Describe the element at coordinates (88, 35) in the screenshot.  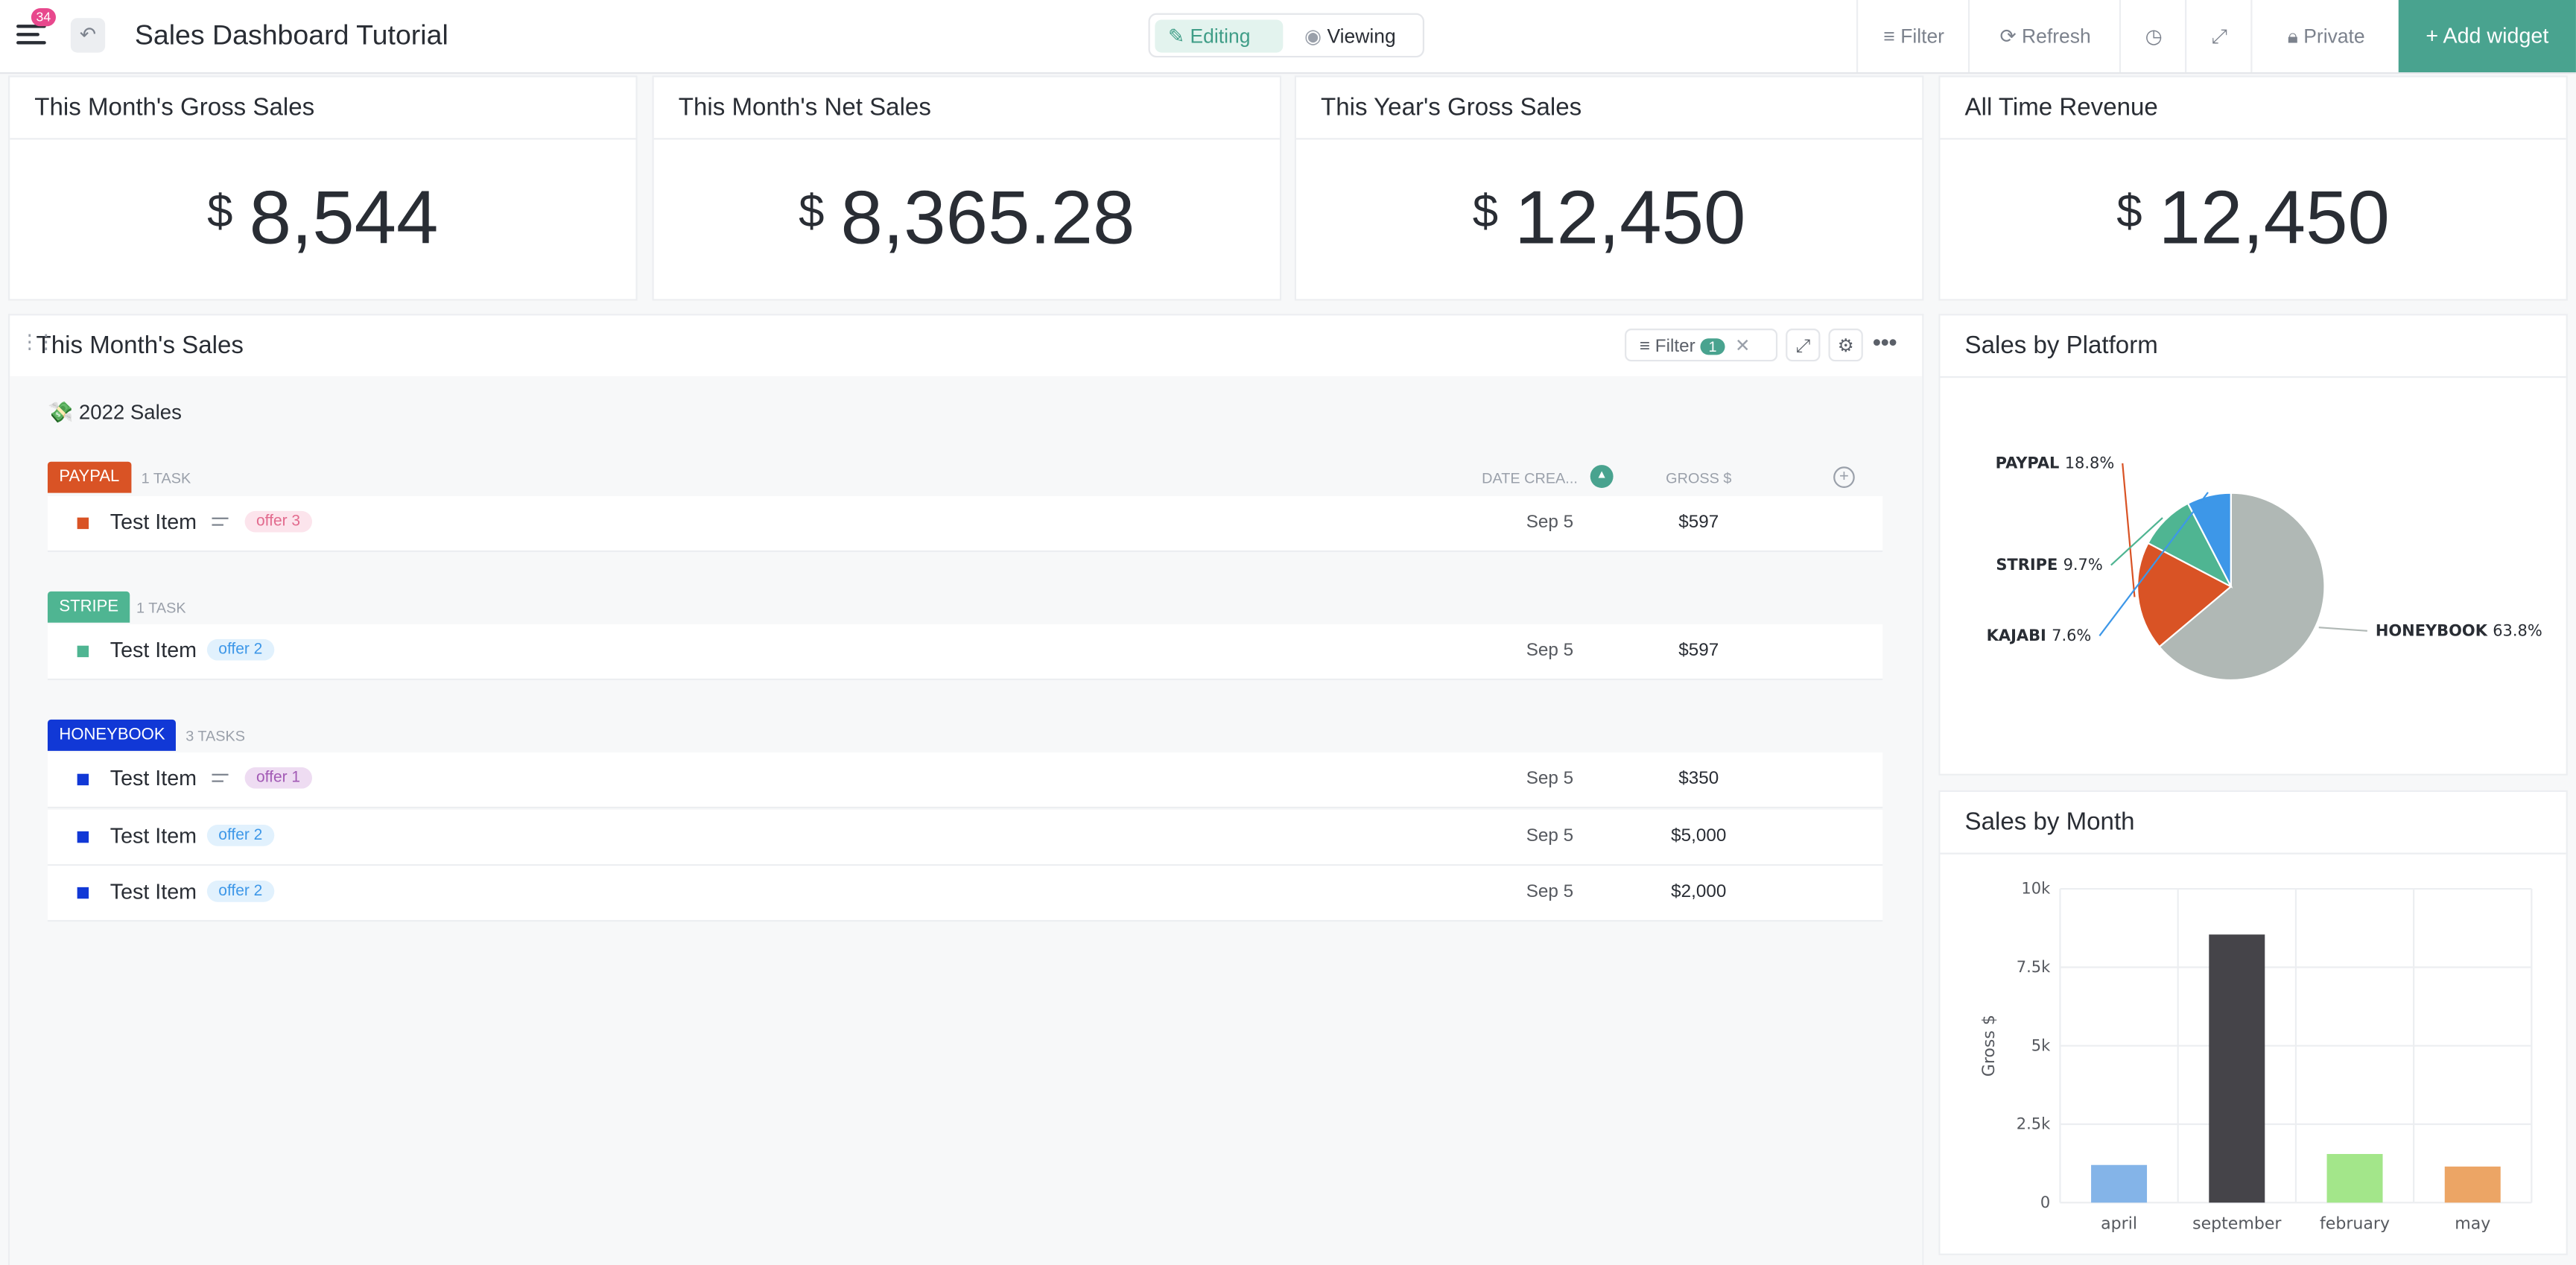
I see `back-button: ↶` at that location.